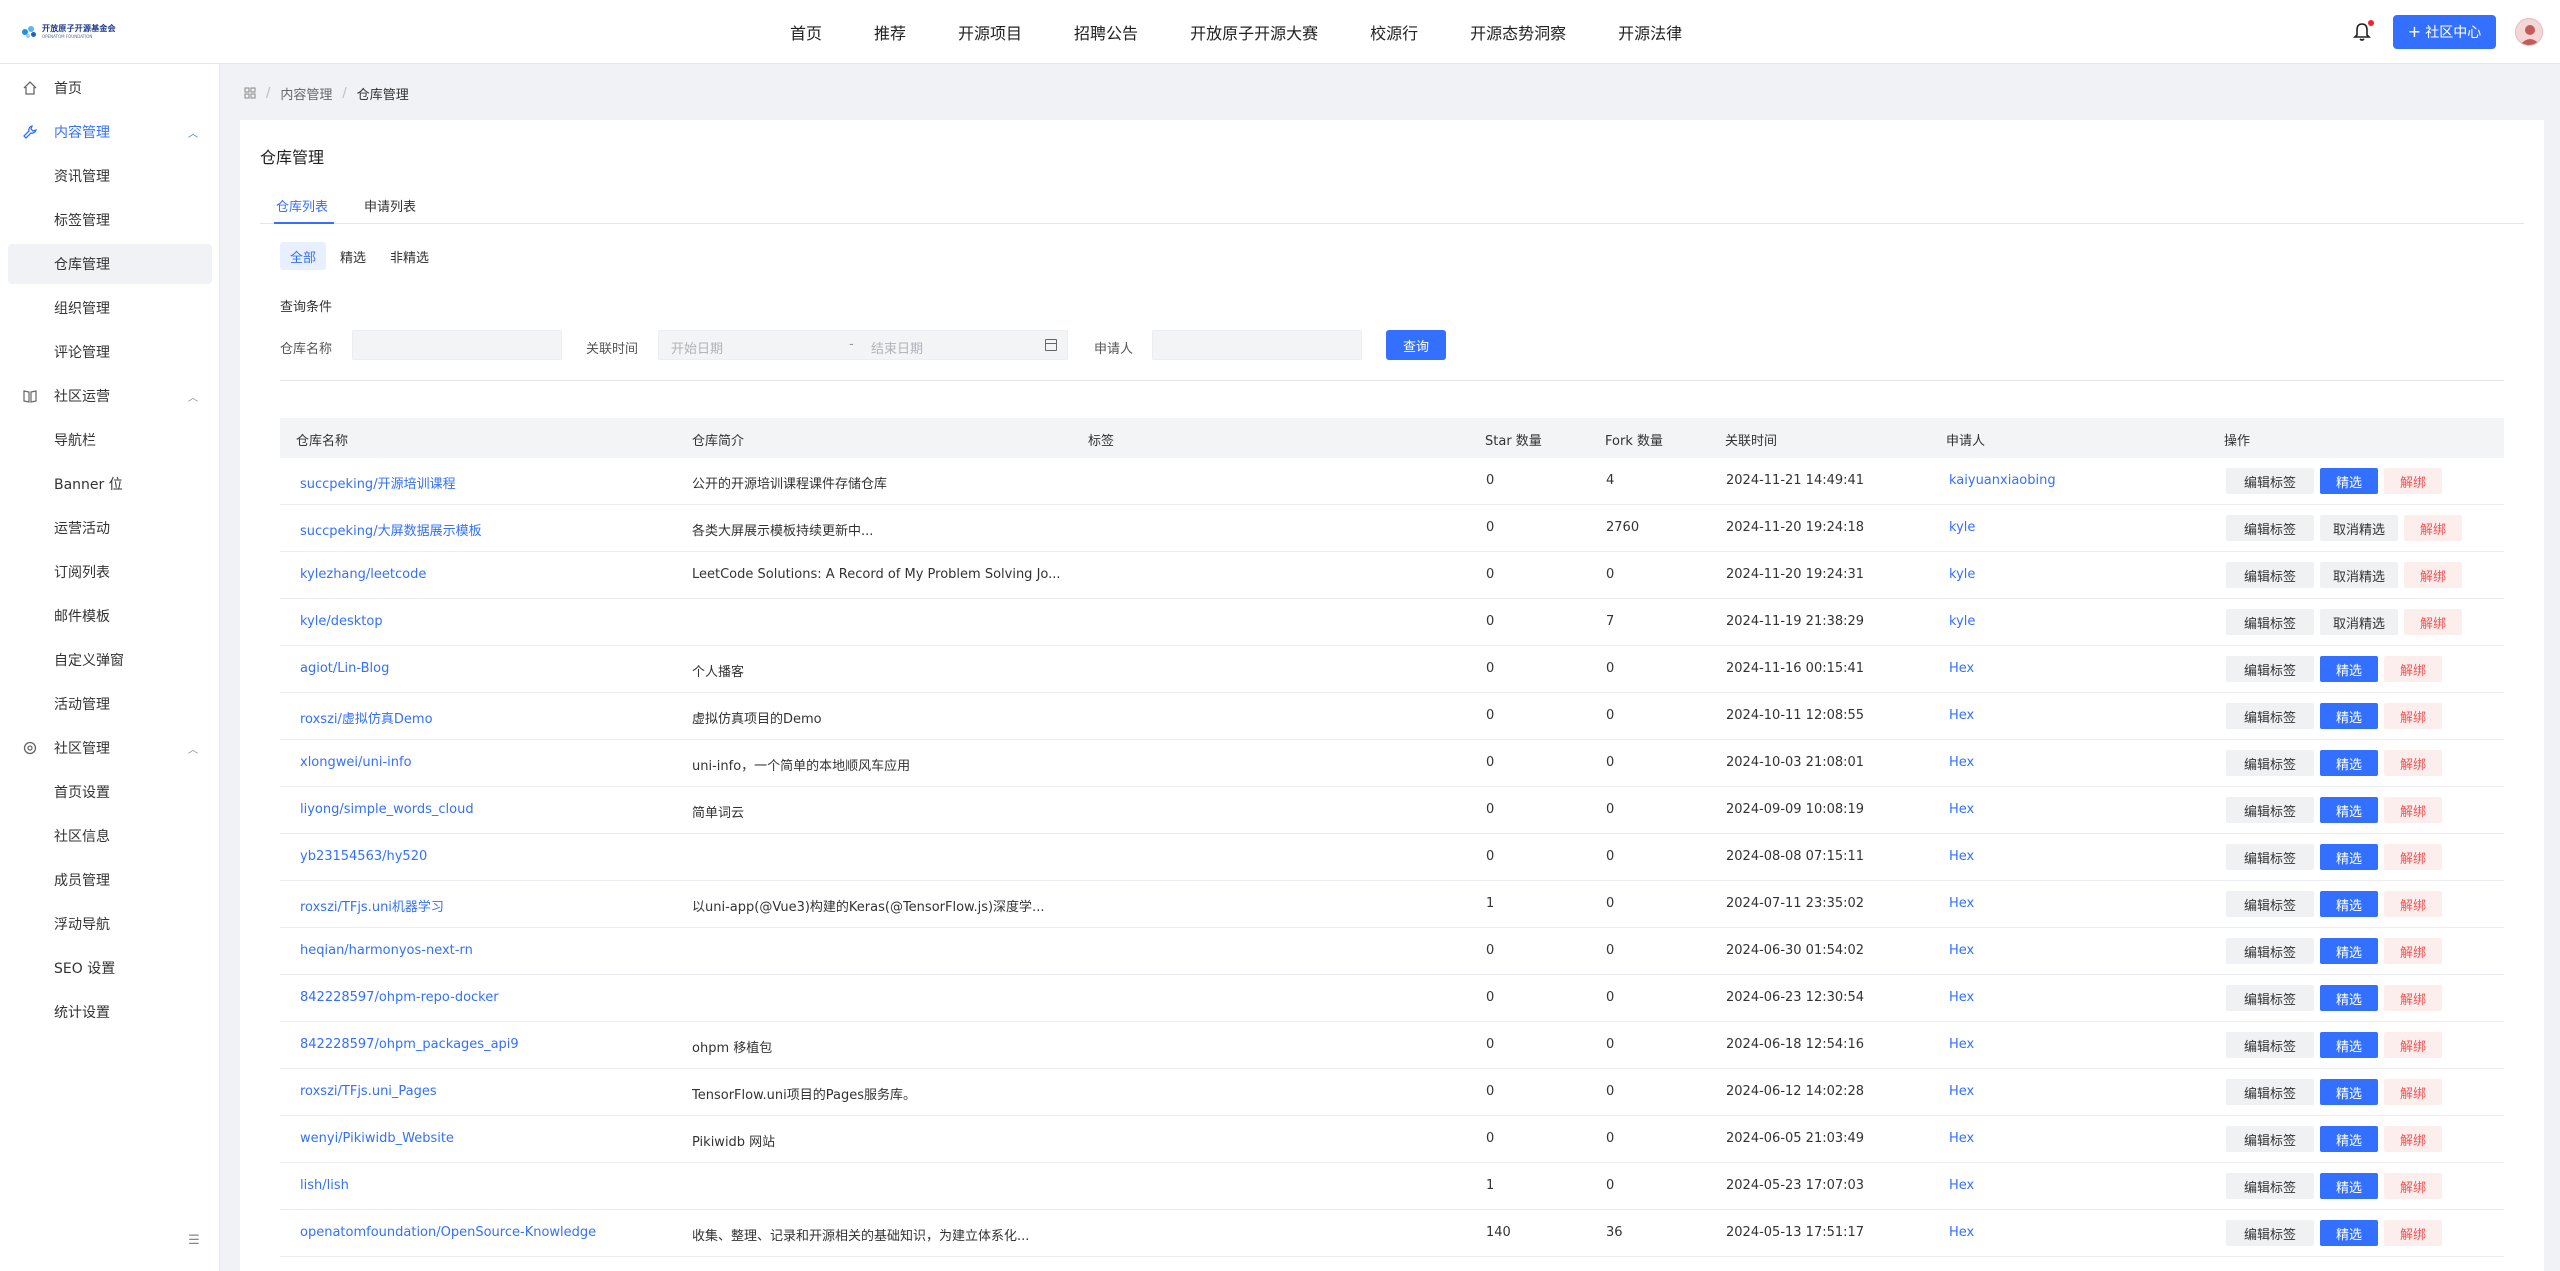 The height and width of the screenshot is (1271, 2560). What do you see at coordinates (2444, 32) in the screenshot?
I see `community-center-button: + 社区中心` at bounding box center [2444, 32].